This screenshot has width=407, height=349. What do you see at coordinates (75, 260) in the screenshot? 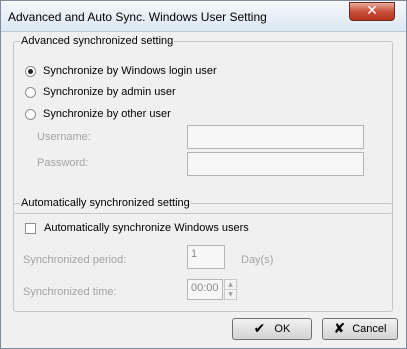
I see `period-label: Synchronized period:` at bounding box center [75, 260].